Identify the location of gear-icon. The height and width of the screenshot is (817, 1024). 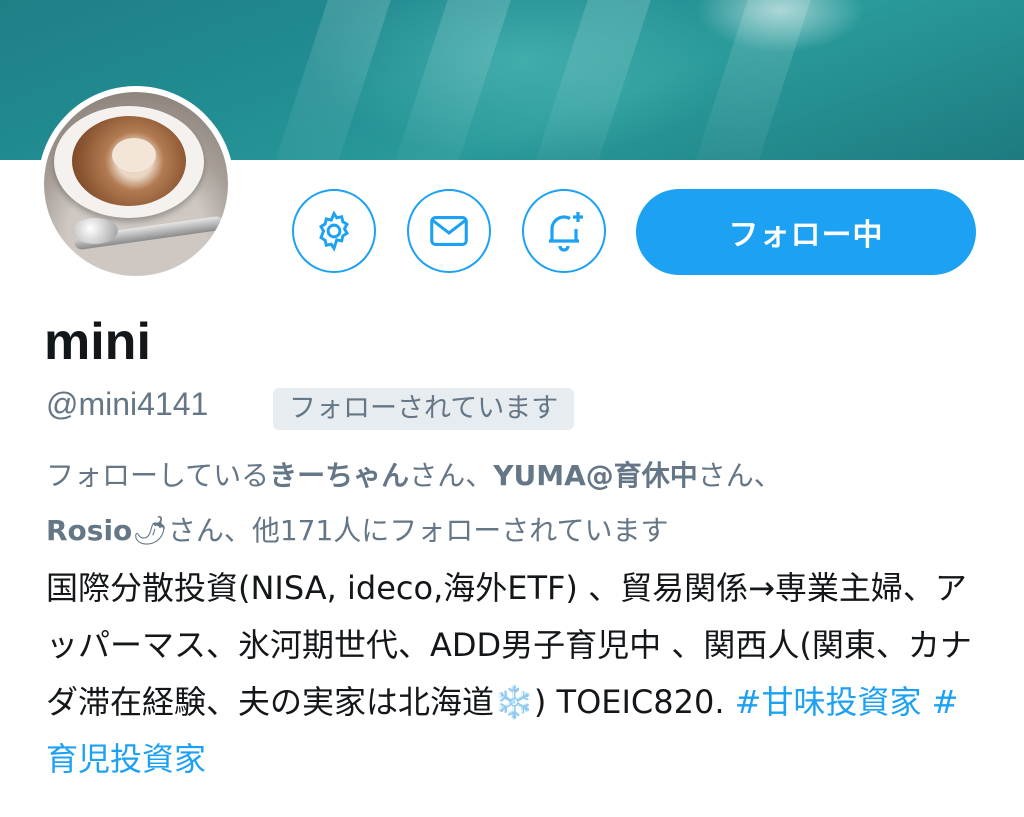
(334, 231).